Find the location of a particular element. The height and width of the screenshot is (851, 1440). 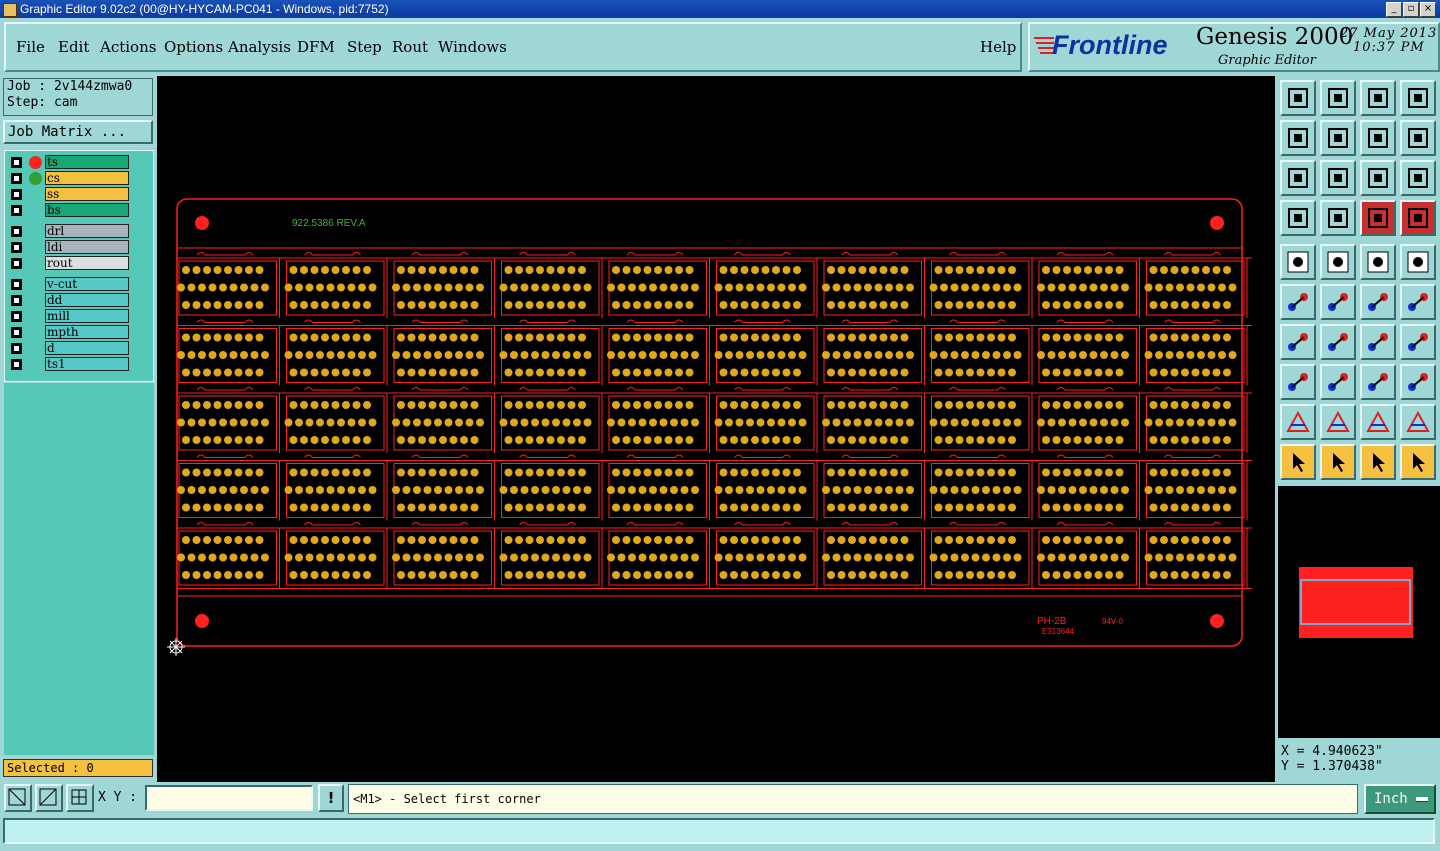

split-tool is located at coordinates (1338, 382).